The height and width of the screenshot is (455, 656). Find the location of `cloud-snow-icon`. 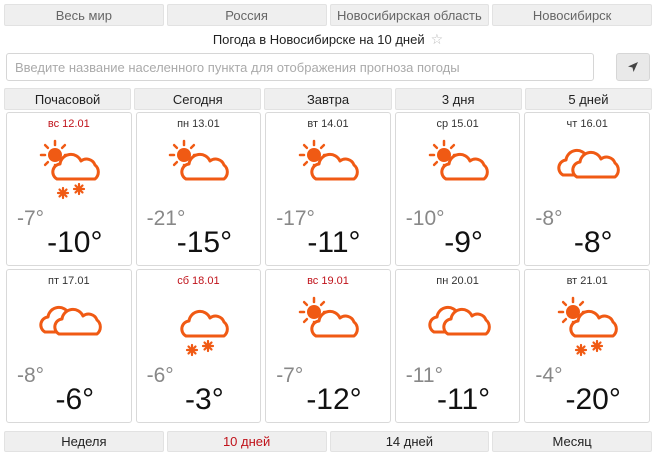

cloud-snow-icon is located at coordinates (198, 328).